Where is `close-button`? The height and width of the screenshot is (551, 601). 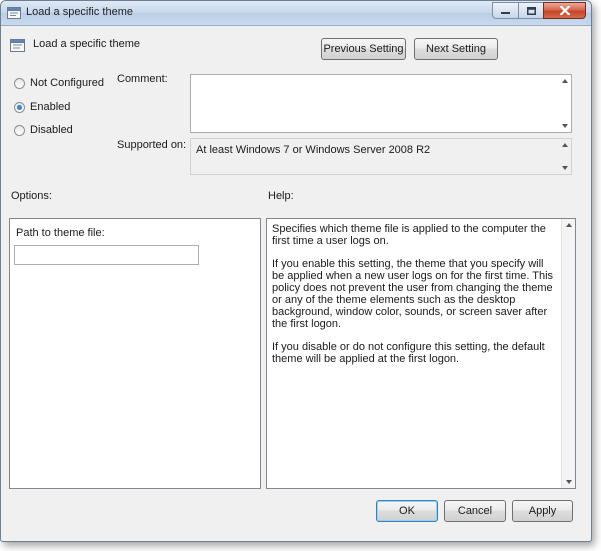
close-button is located at coordinates (564, 10).